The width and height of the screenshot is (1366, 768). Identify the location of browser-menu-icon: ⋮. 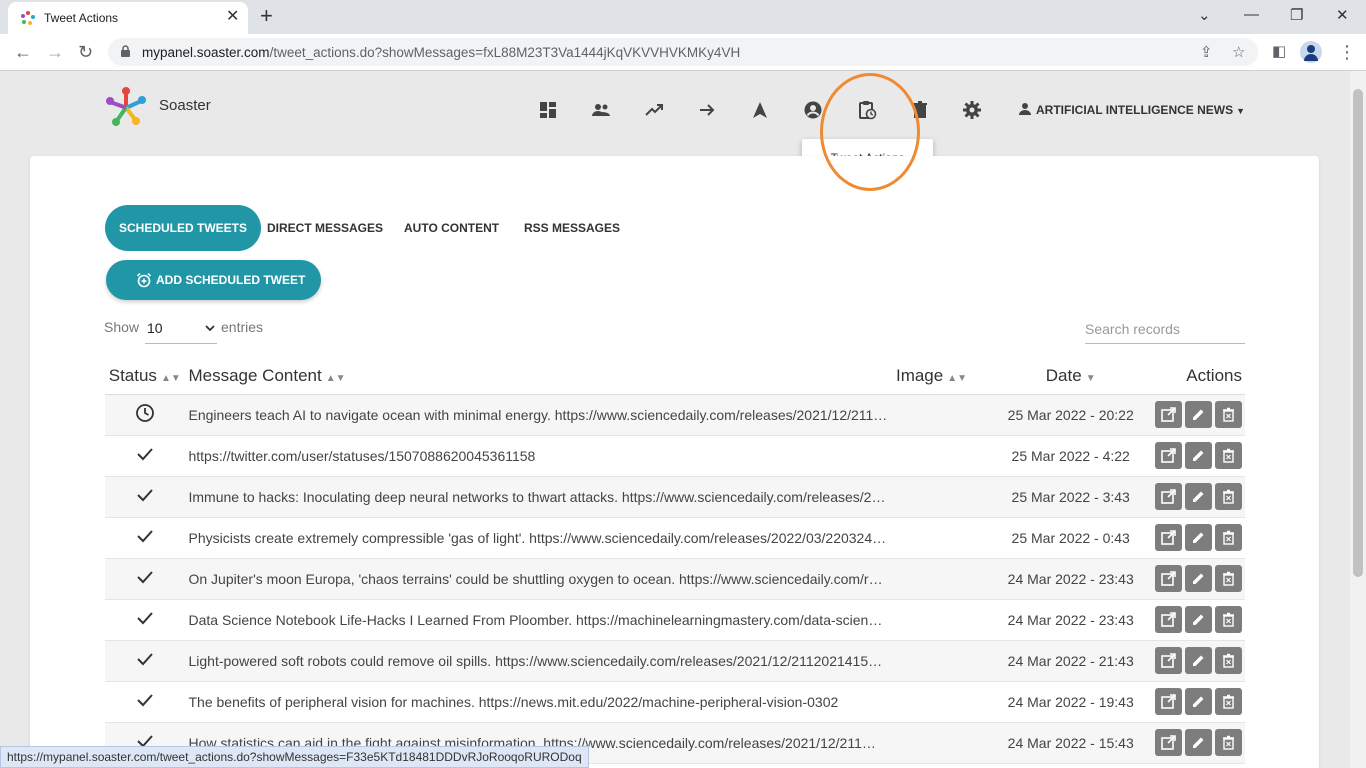
(1347, 52).